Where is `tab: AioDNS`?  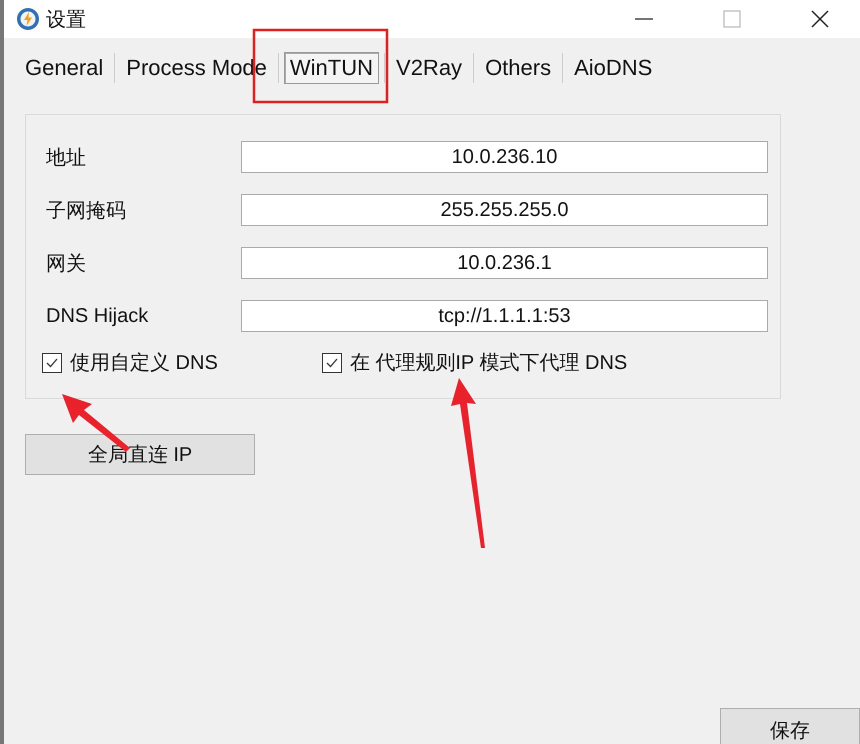 tab: AioDNS is located at coordinates (613, 68).